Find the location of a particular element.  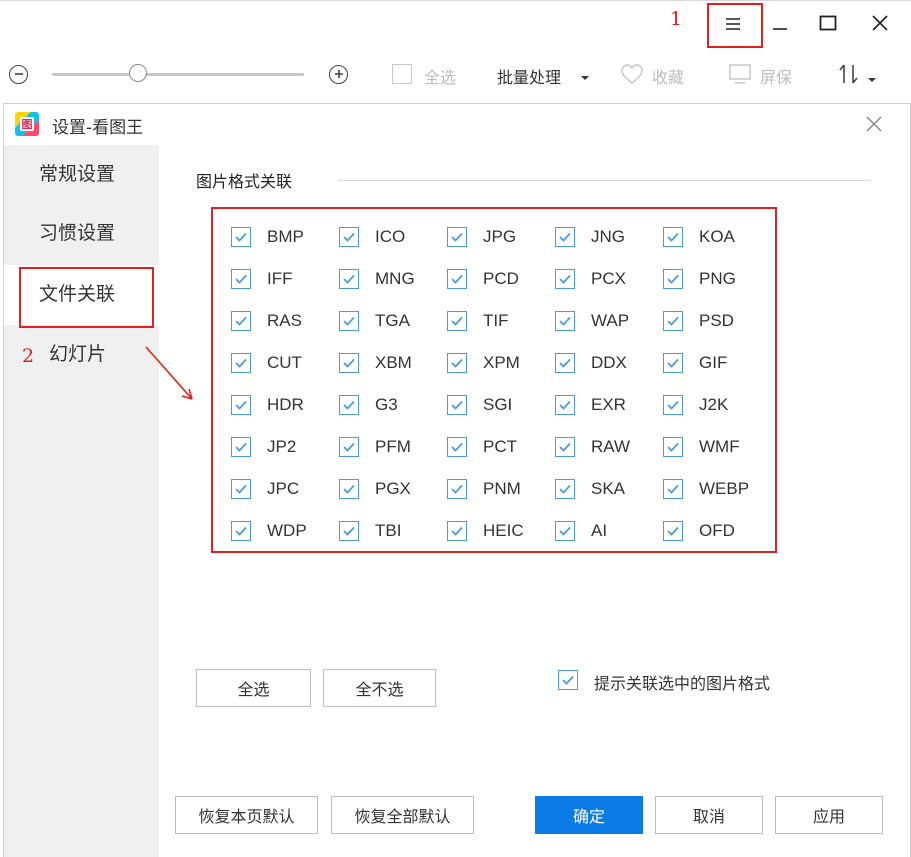

format-checkbox-ddx: DDX is located at coordinates (609, 363).